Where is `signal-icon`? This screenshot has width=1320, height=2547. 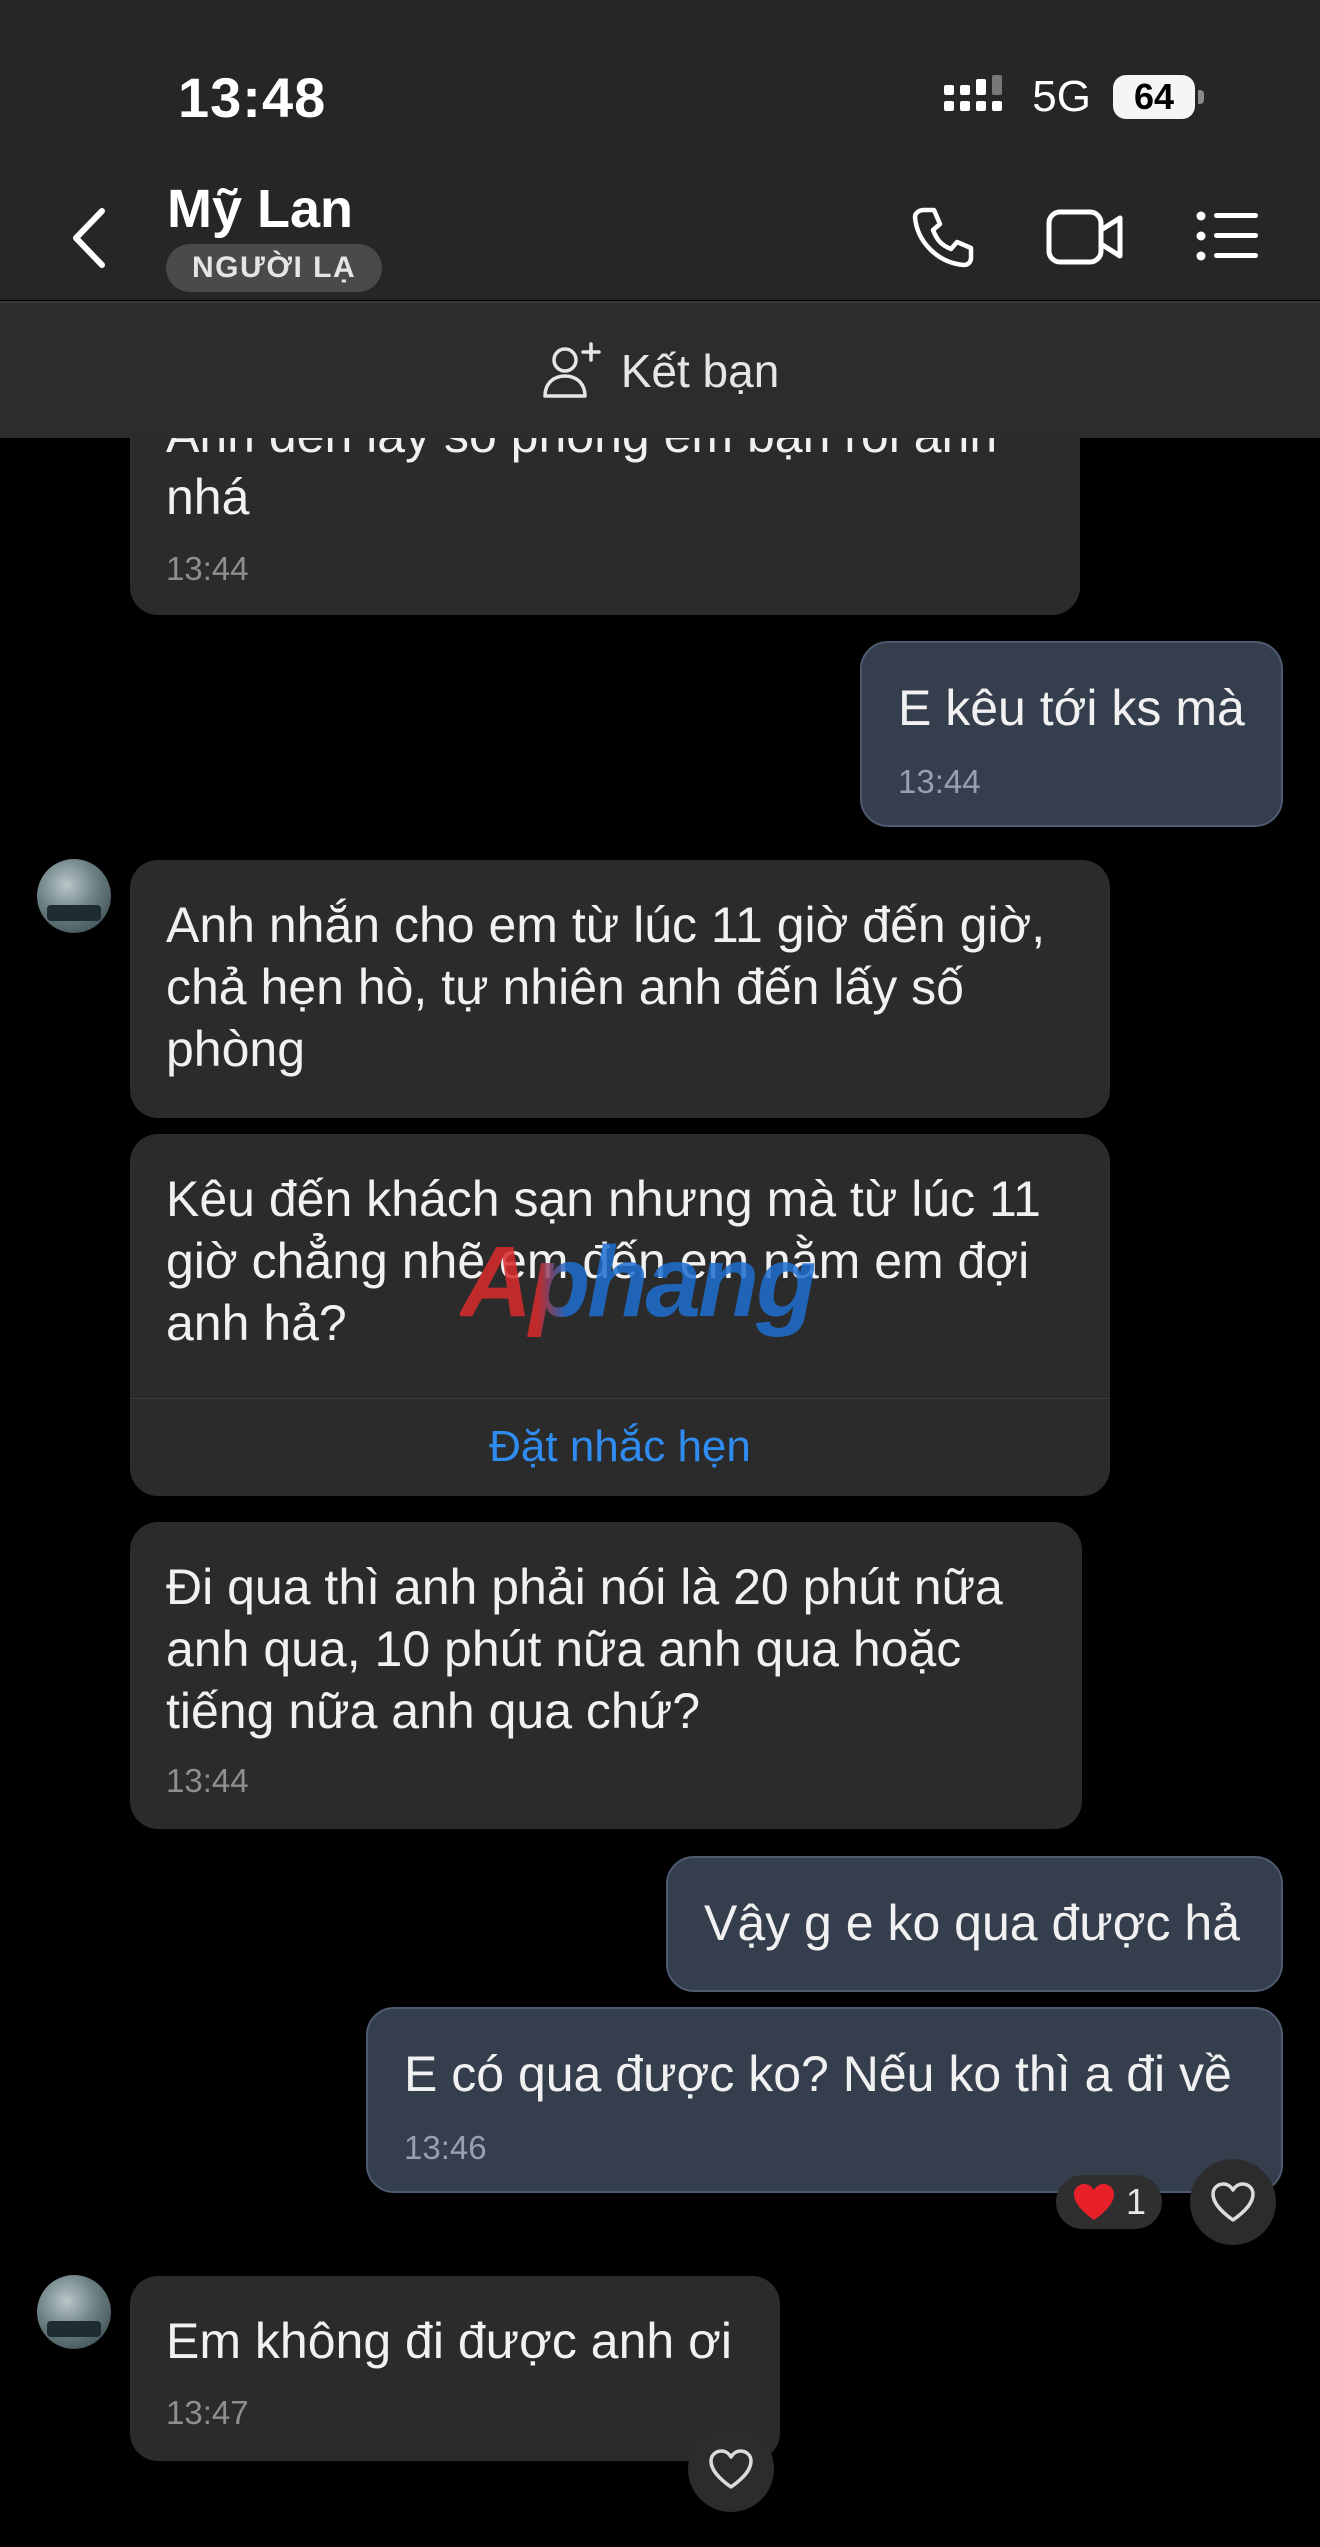
signal-icon is located at coordinates (973, 93).